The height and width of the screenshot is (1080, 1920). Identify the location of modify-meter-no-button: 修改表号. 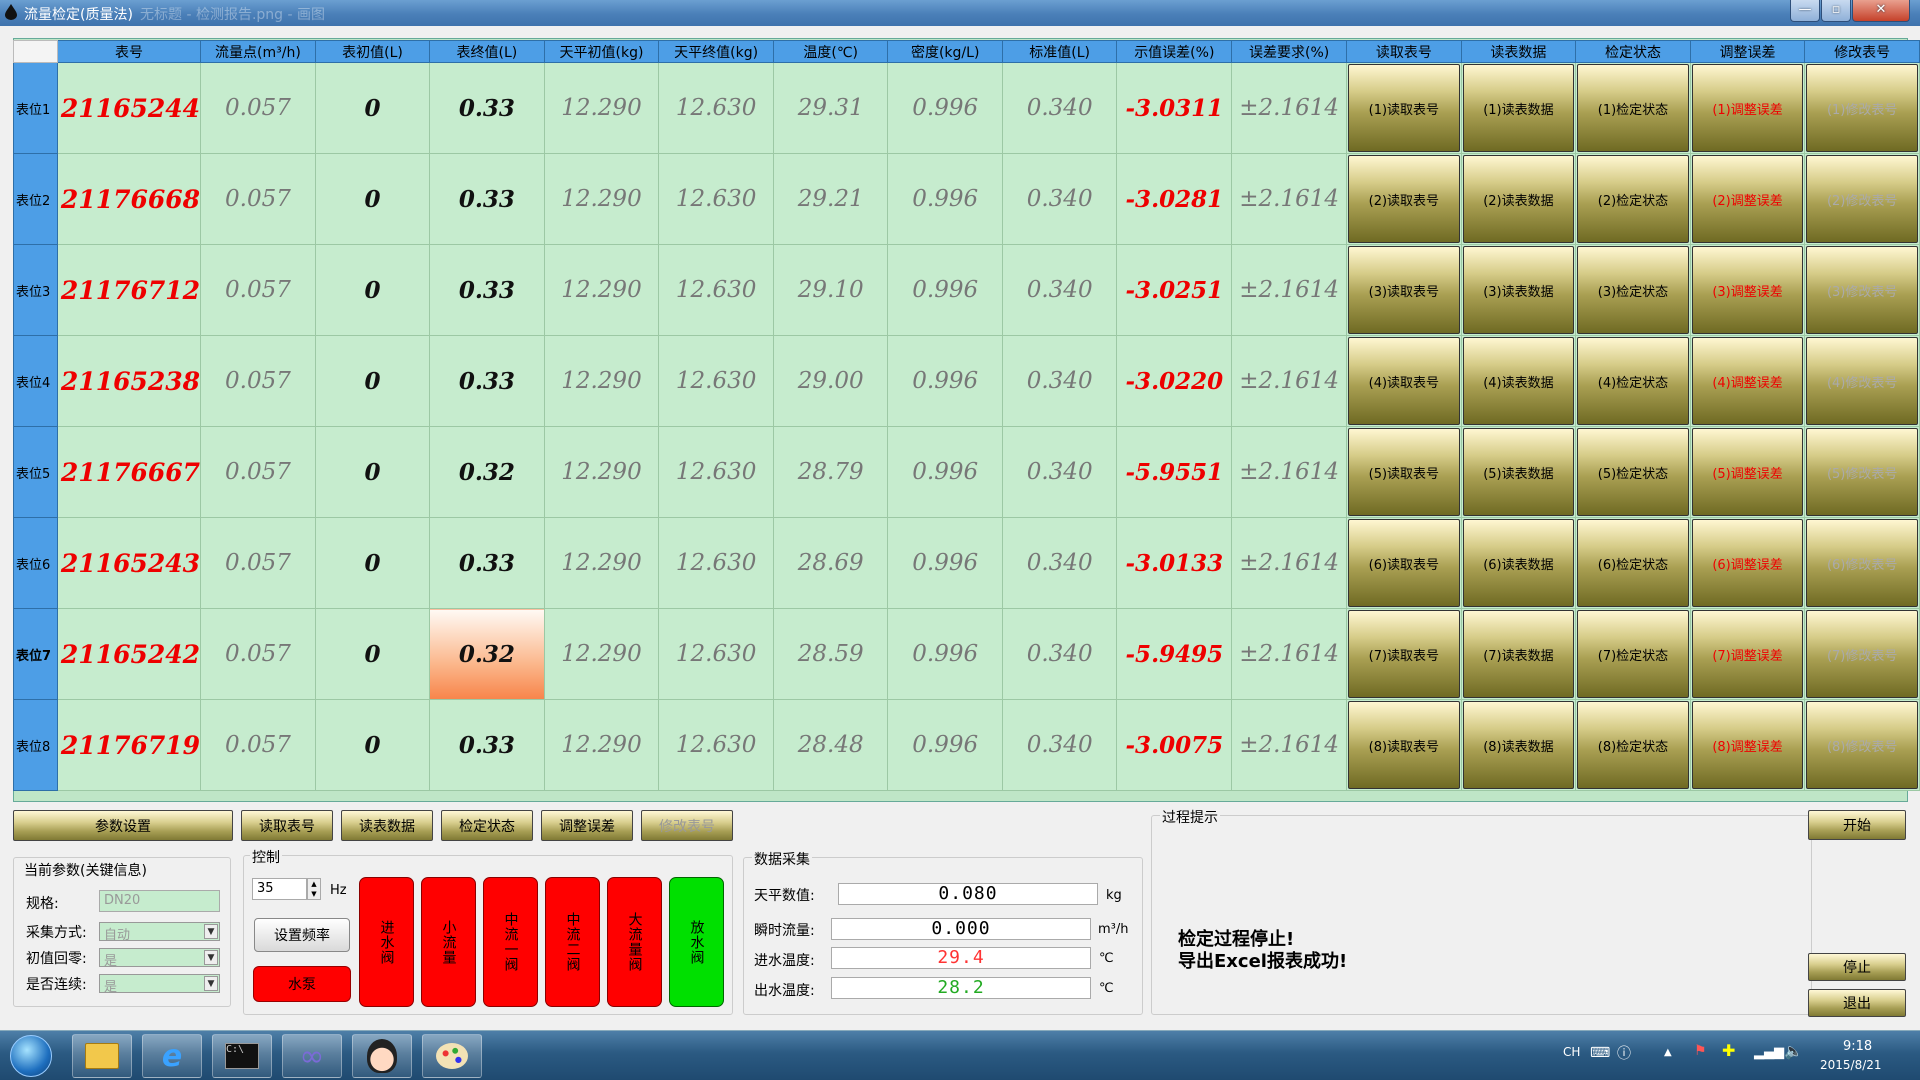
(687, 825).